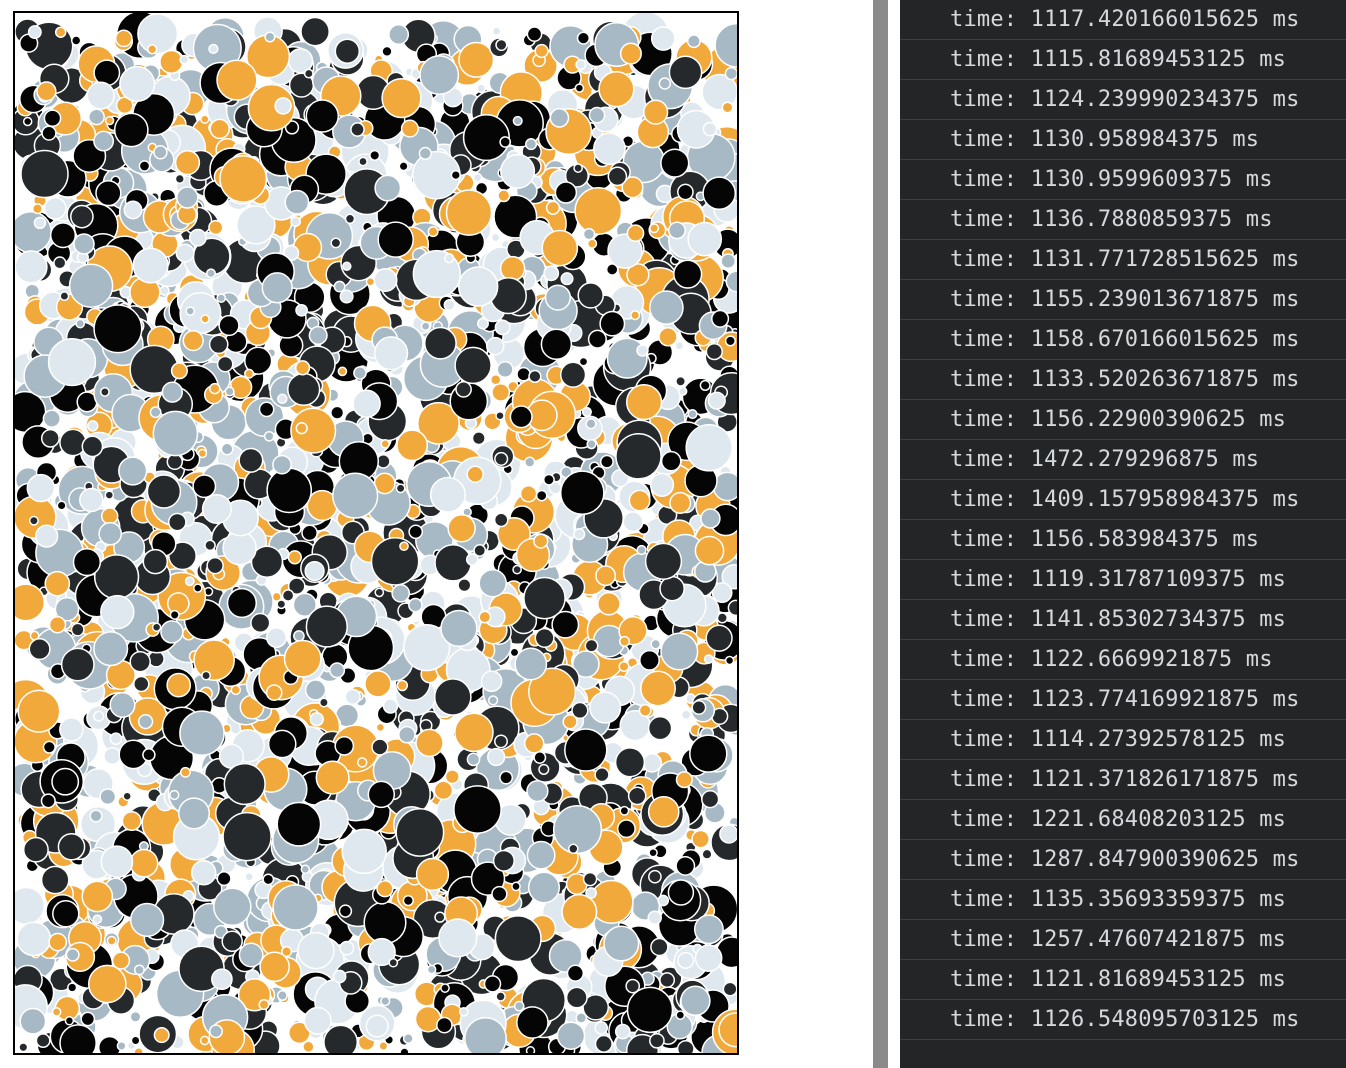 Image resolution: width=1346 pixels, height=1068 pixels. Describe the element at coordinates (1123, 420) in the screenshot. I see `console-log-row: time: 1156.22900390625 ms` at that location.